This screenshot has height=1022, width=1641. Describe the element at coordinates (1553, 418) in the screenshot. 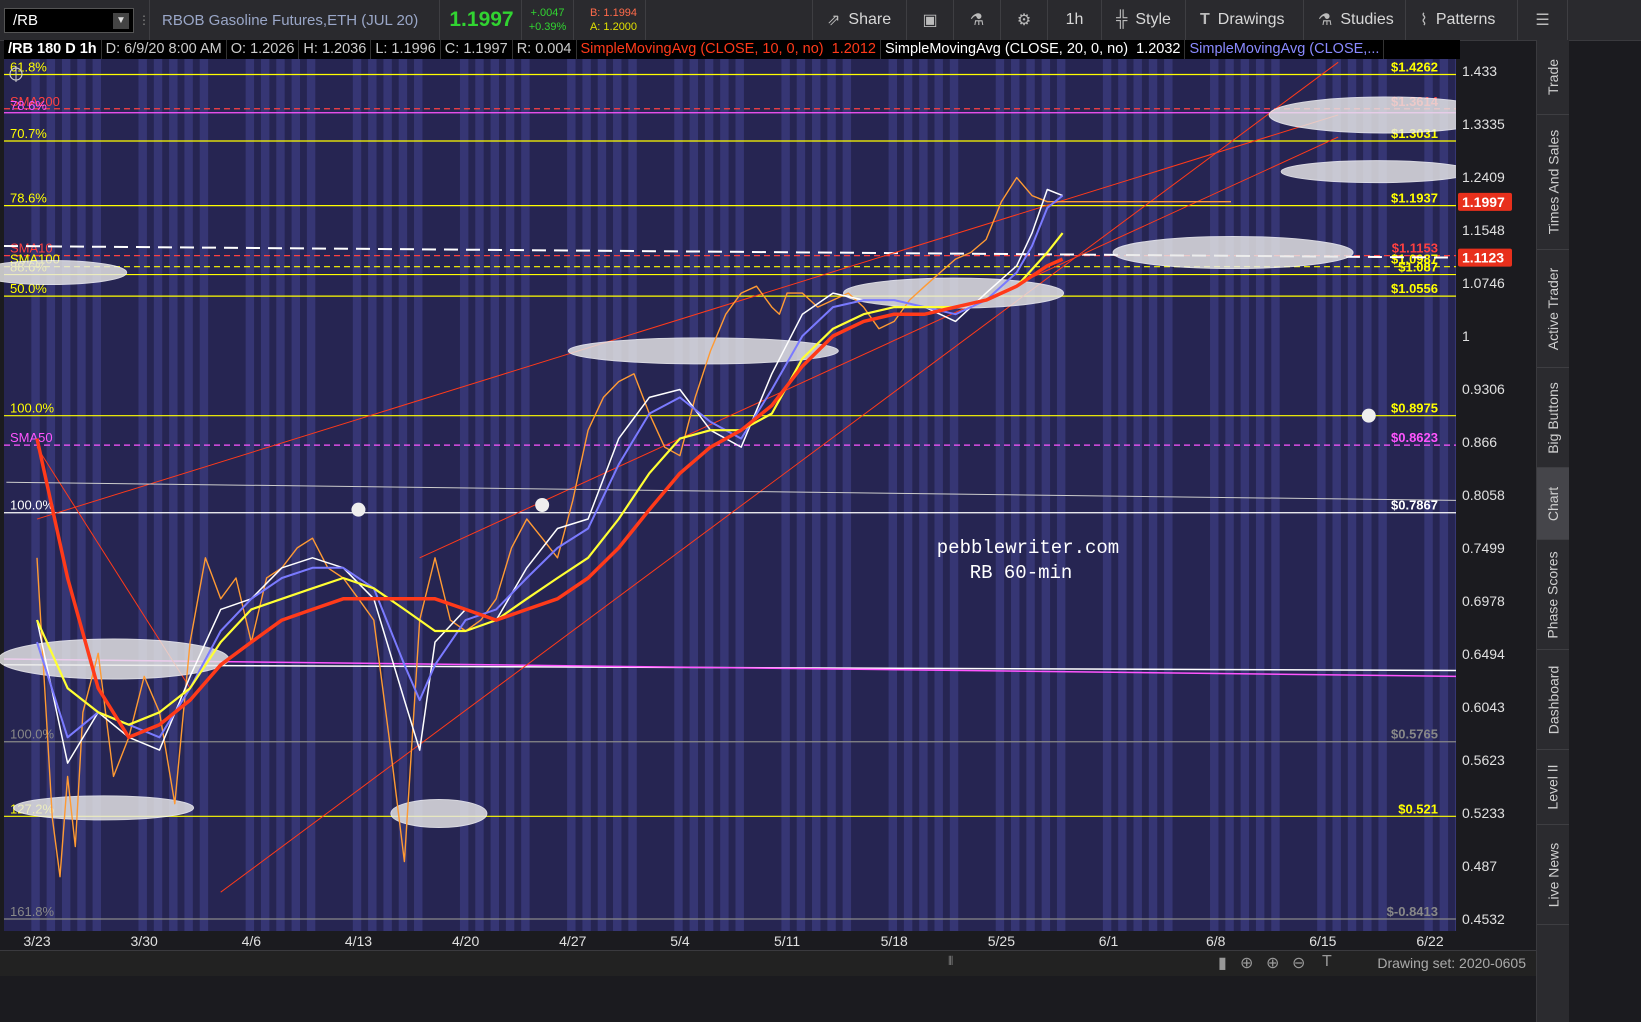

I see `sidebar-tab-big-buttons: Big Buttons` at that location.